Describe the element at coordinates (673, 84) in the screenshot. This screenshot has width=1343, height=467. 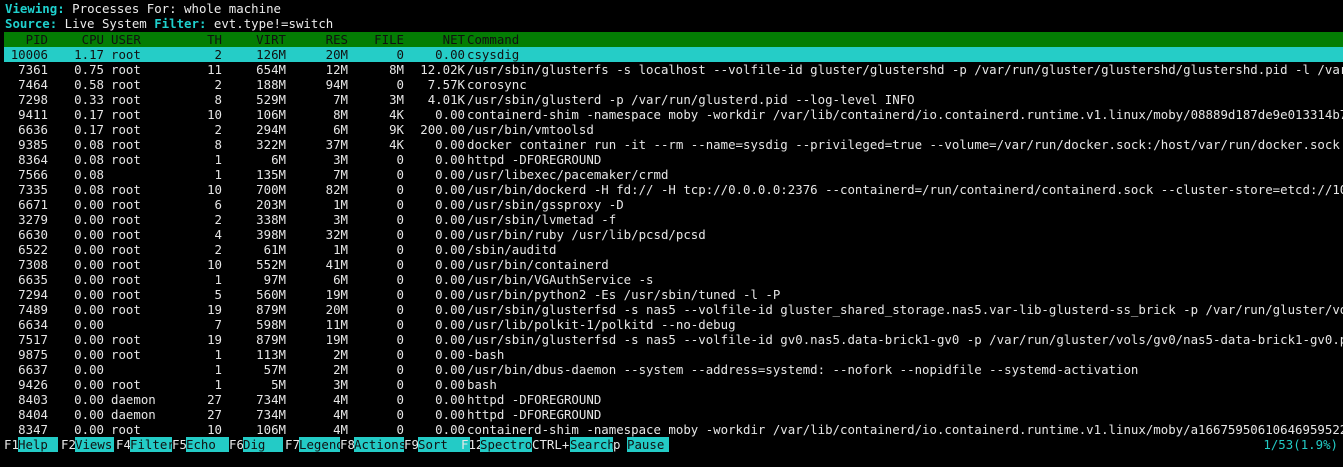
I see `process-row: 7464 0.58 root 2 188M 94M 0 7.57K corosync` at that location.